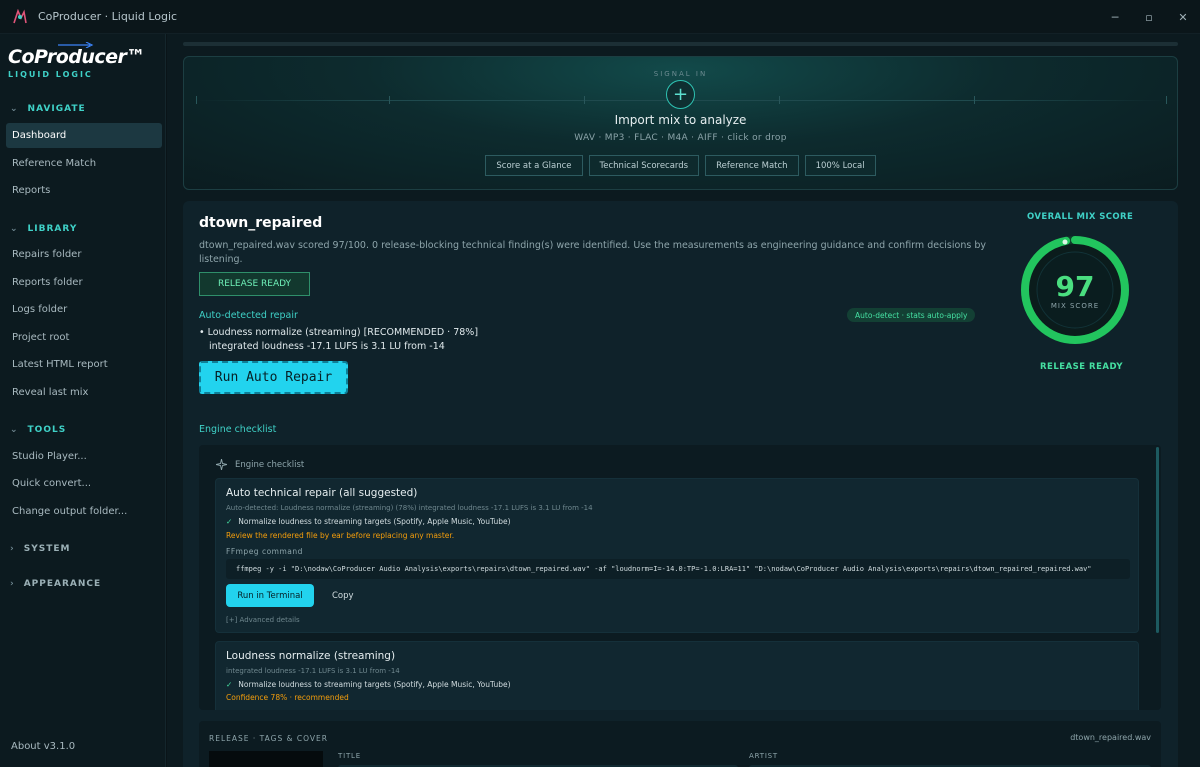 This screenshot has height=767, width=1200. What do you see at coordinates (76, 57) in the screenshot?
I see `logo-text: CoProducer™` at bounding box center [76, 57].